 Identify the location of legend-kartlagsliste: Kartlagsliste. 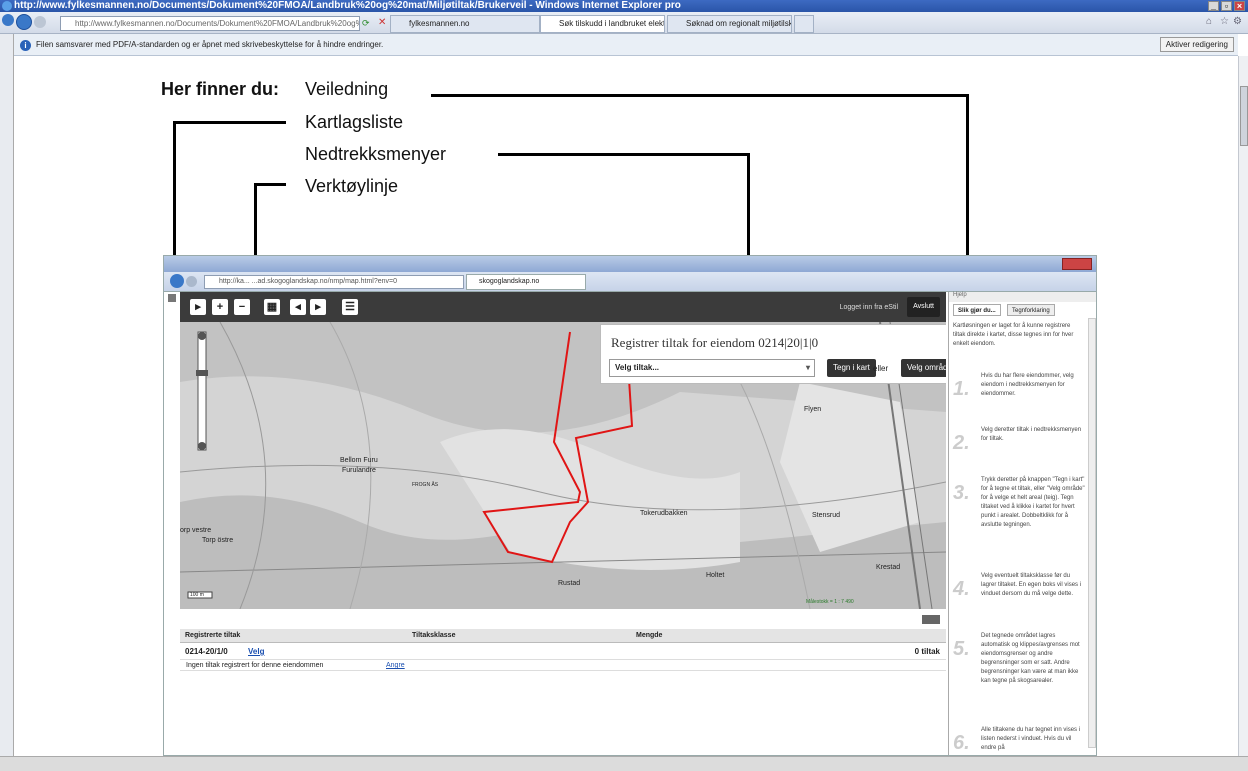
(354, 122).